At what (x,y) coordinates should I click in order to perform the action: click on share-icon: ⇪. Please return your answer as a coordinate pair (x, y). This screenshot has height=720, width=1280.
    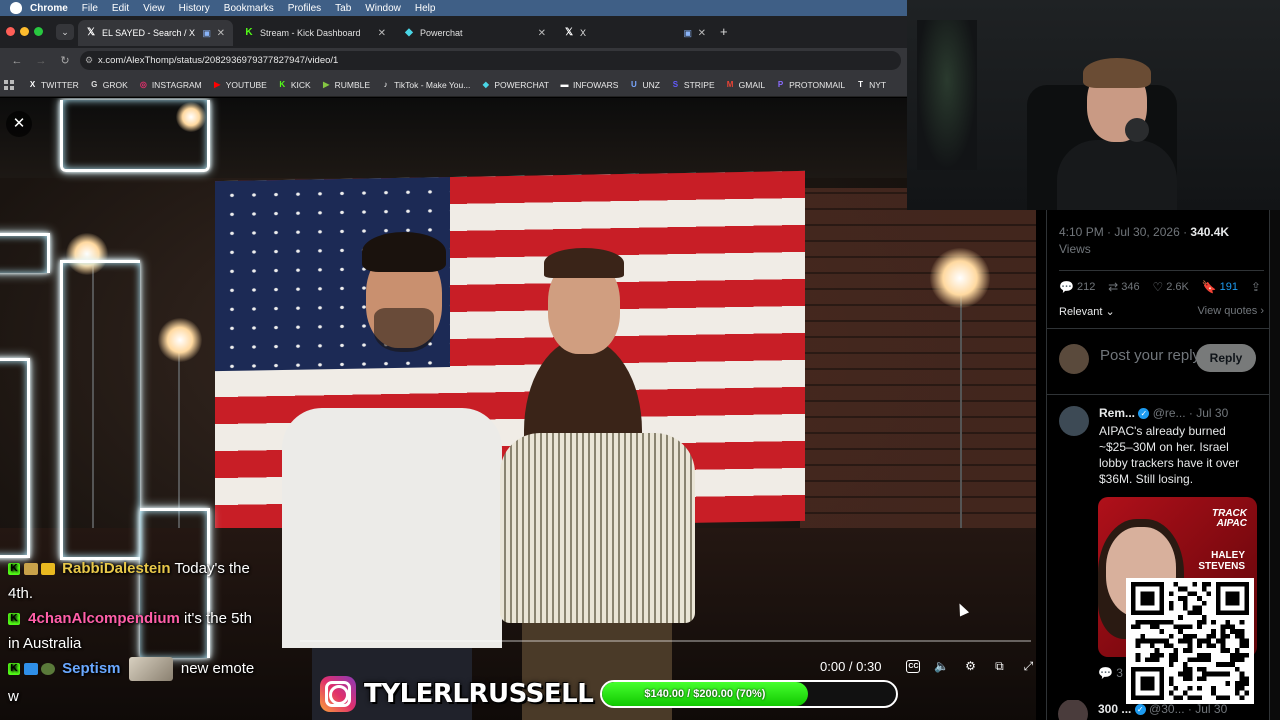
    Looking at the image, I should click on (1255, 287).